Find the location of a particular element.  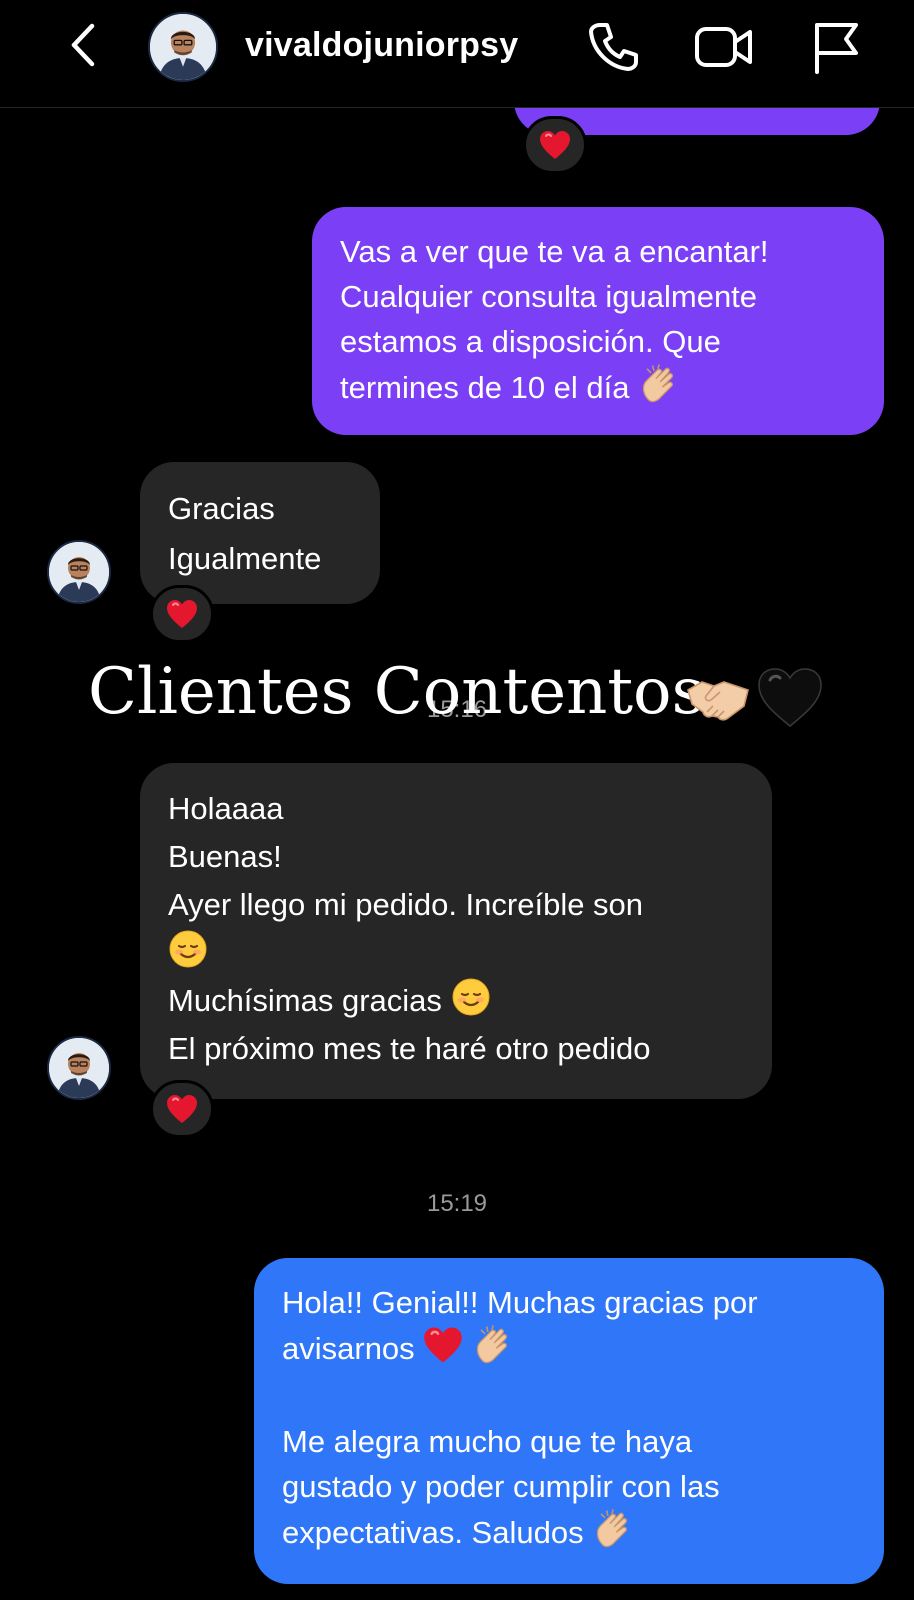

black-heart-icon is located at coordinates (790, 697).